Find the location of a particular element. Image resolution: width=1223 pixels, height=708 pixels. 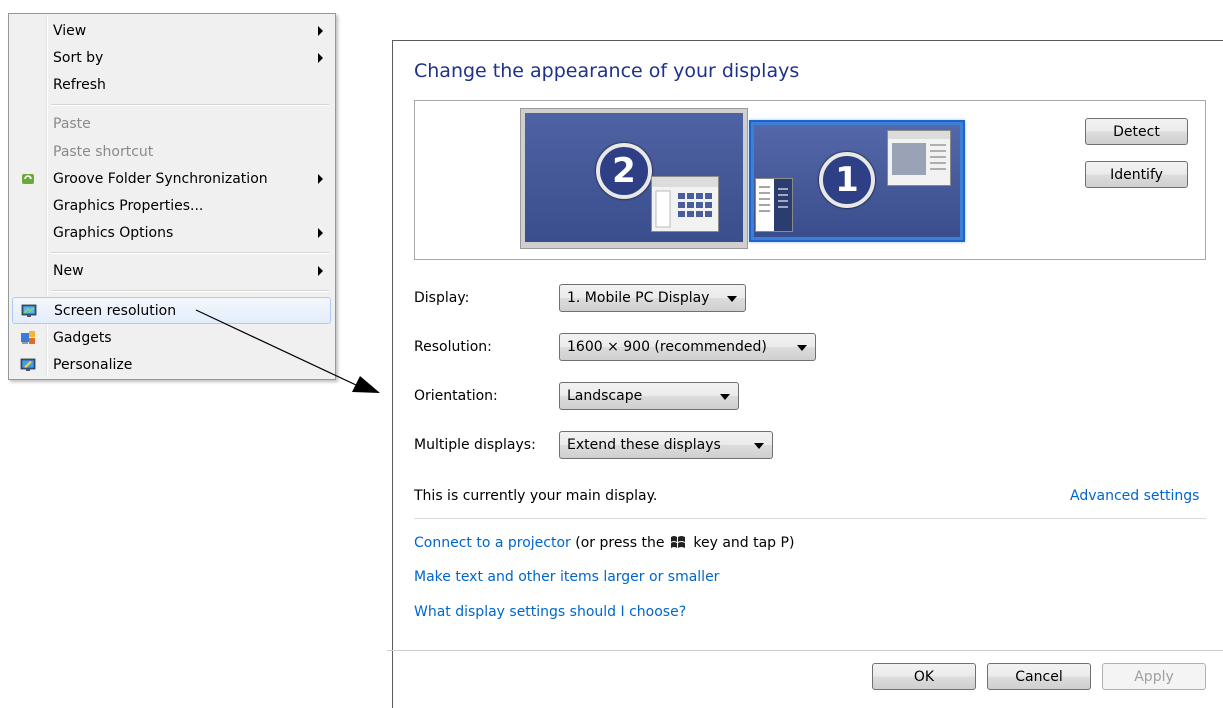

orientation-select-value: Landscape is located at coordinates (605, 396).